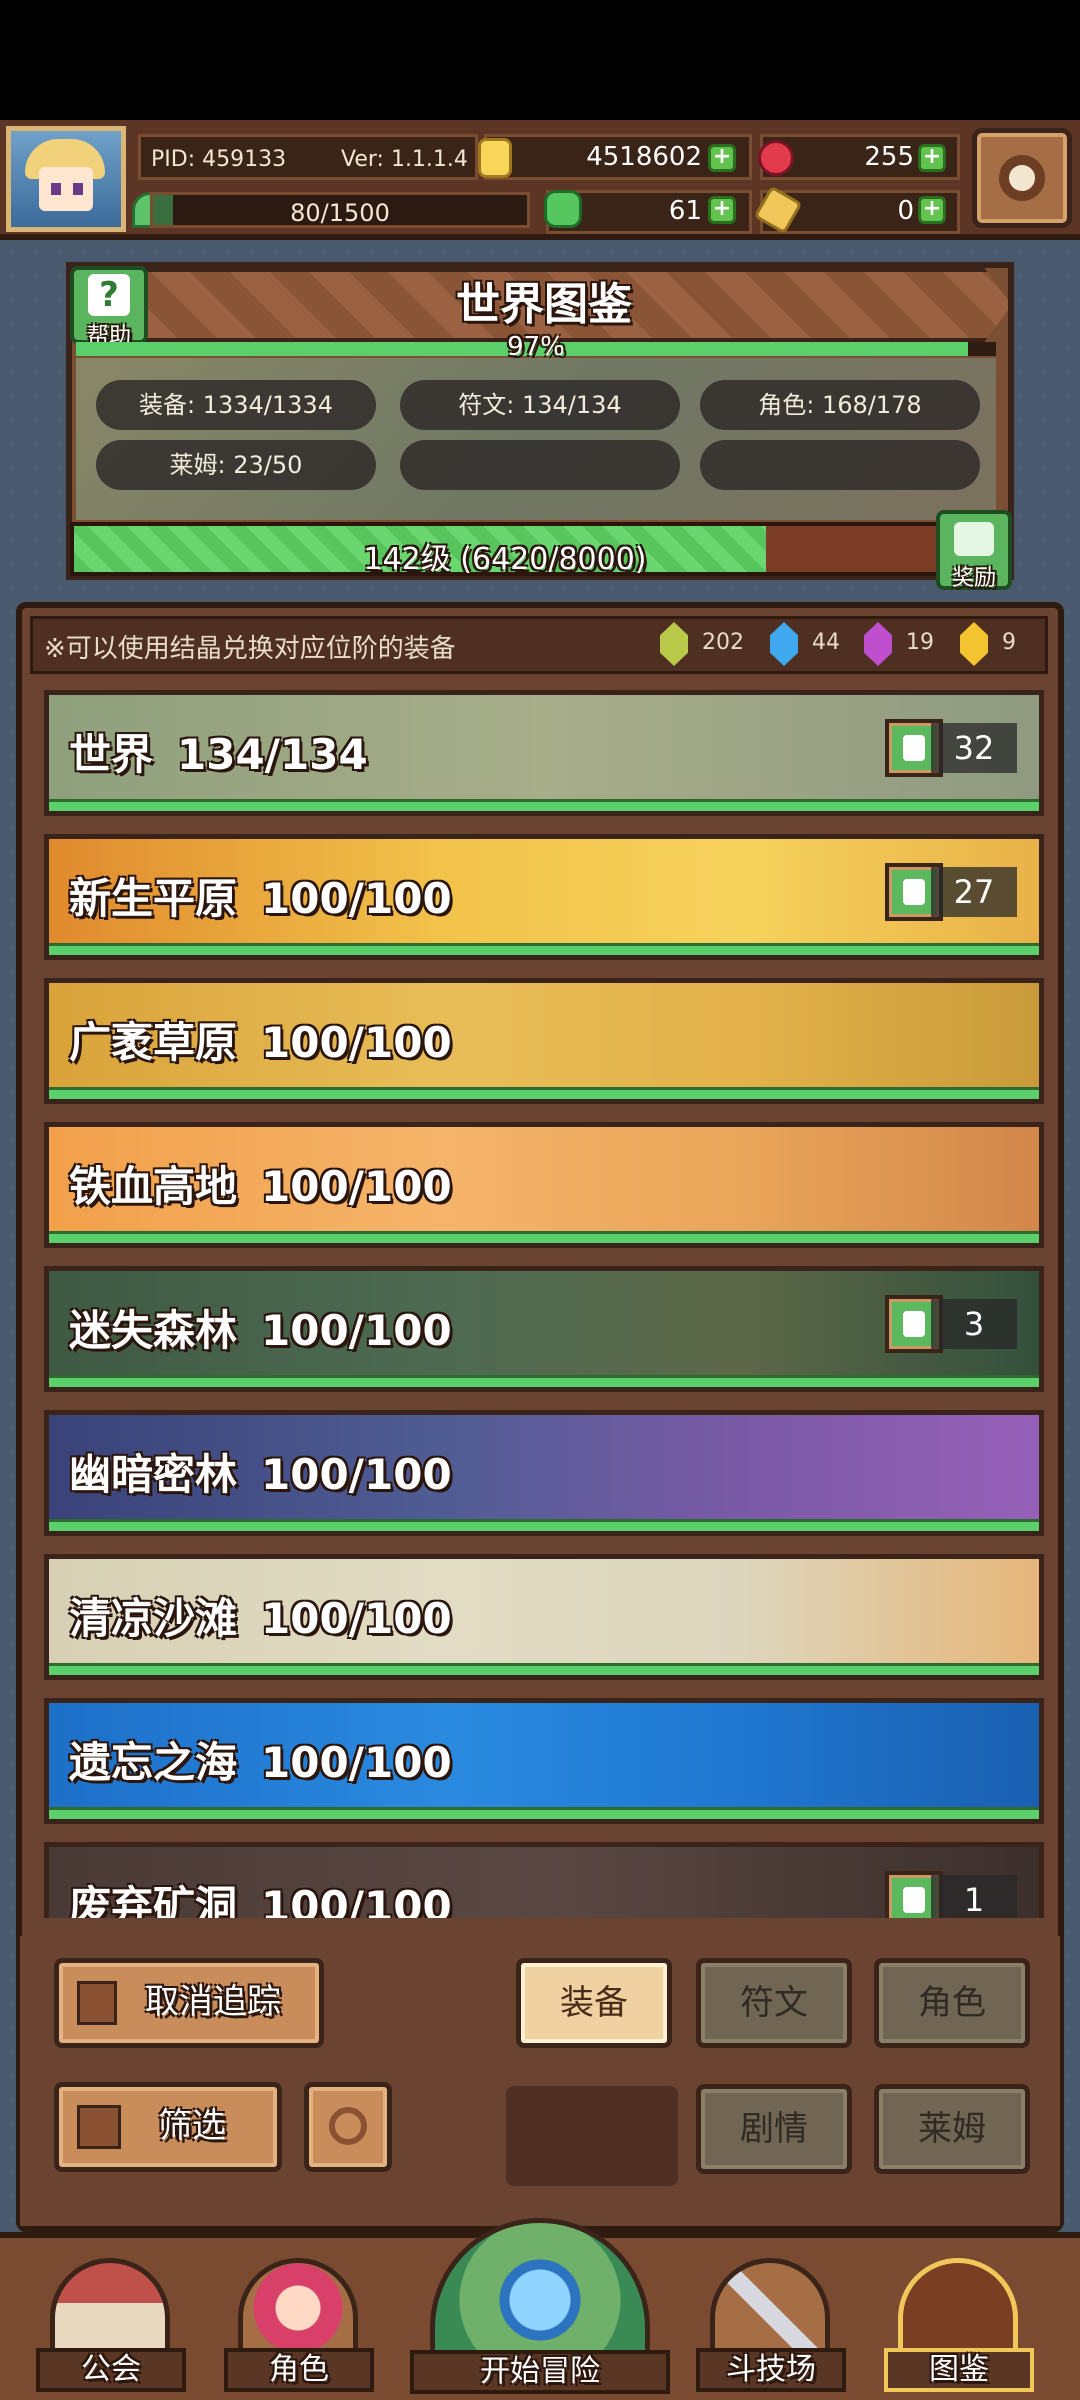  Describe the element at coordinates (540, 405) in the screenshot. I see `stat-runes: 符文: 134/134` at that location.